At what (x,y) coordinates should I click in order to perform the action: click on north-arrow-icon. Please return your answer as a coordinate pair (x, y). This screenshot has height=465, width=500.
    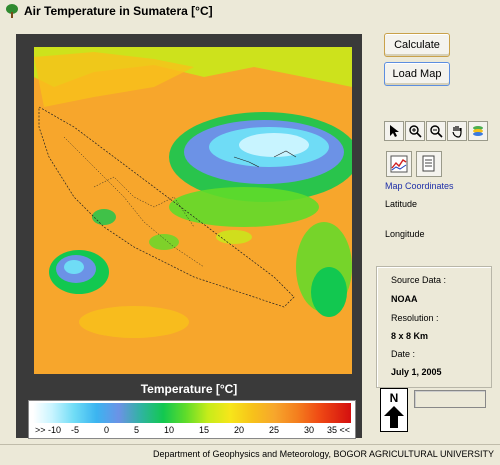
    Looking at the image, I should click on (394, 417).